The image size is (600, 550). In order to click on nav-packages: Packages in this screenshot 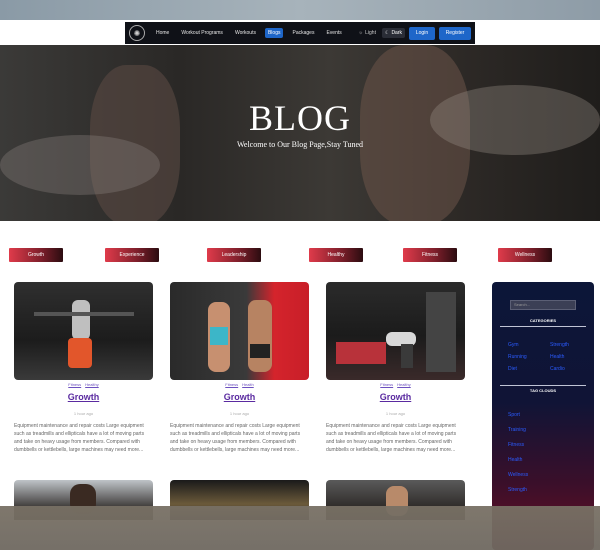, I will do `click(303, 33)`.